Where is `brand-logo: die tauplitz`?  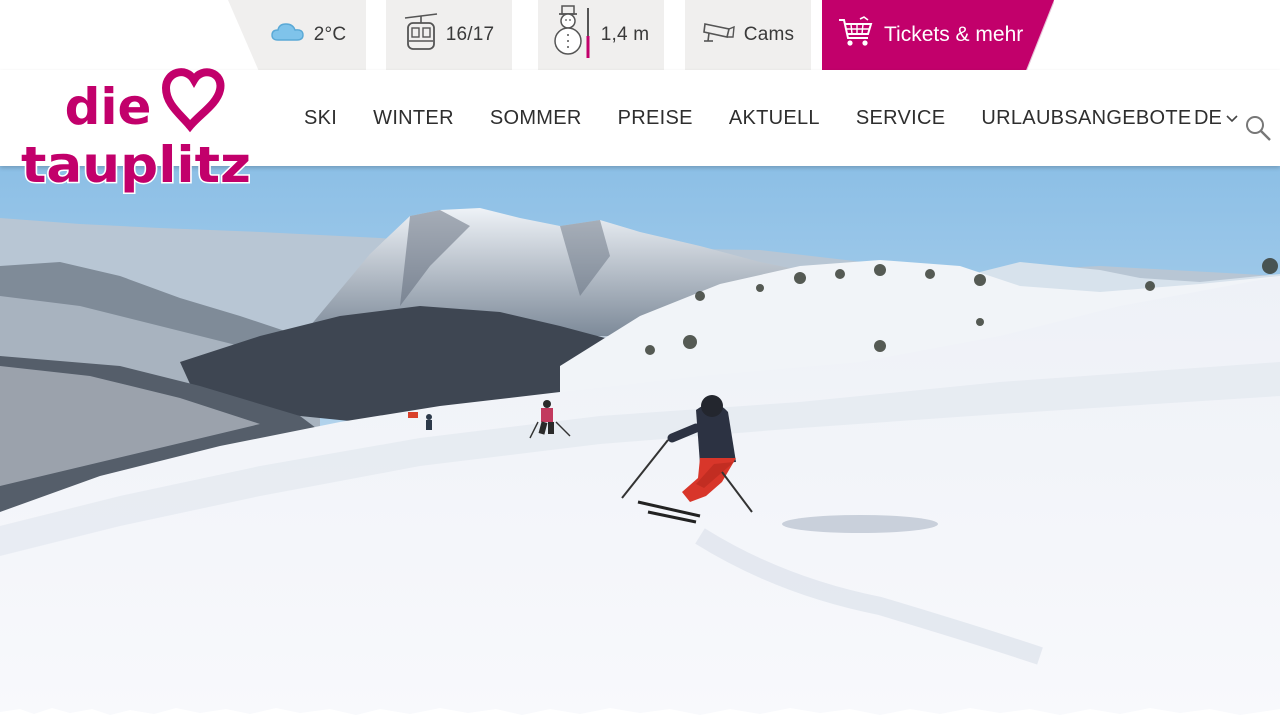 brand-logo: die tauplitz is located at coordinates (140, 132).